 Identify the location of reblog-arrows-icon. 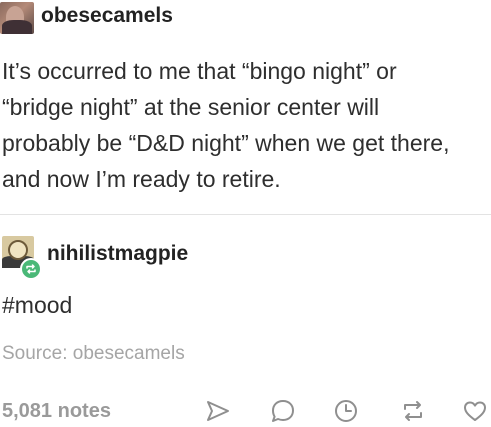
(31, 269).